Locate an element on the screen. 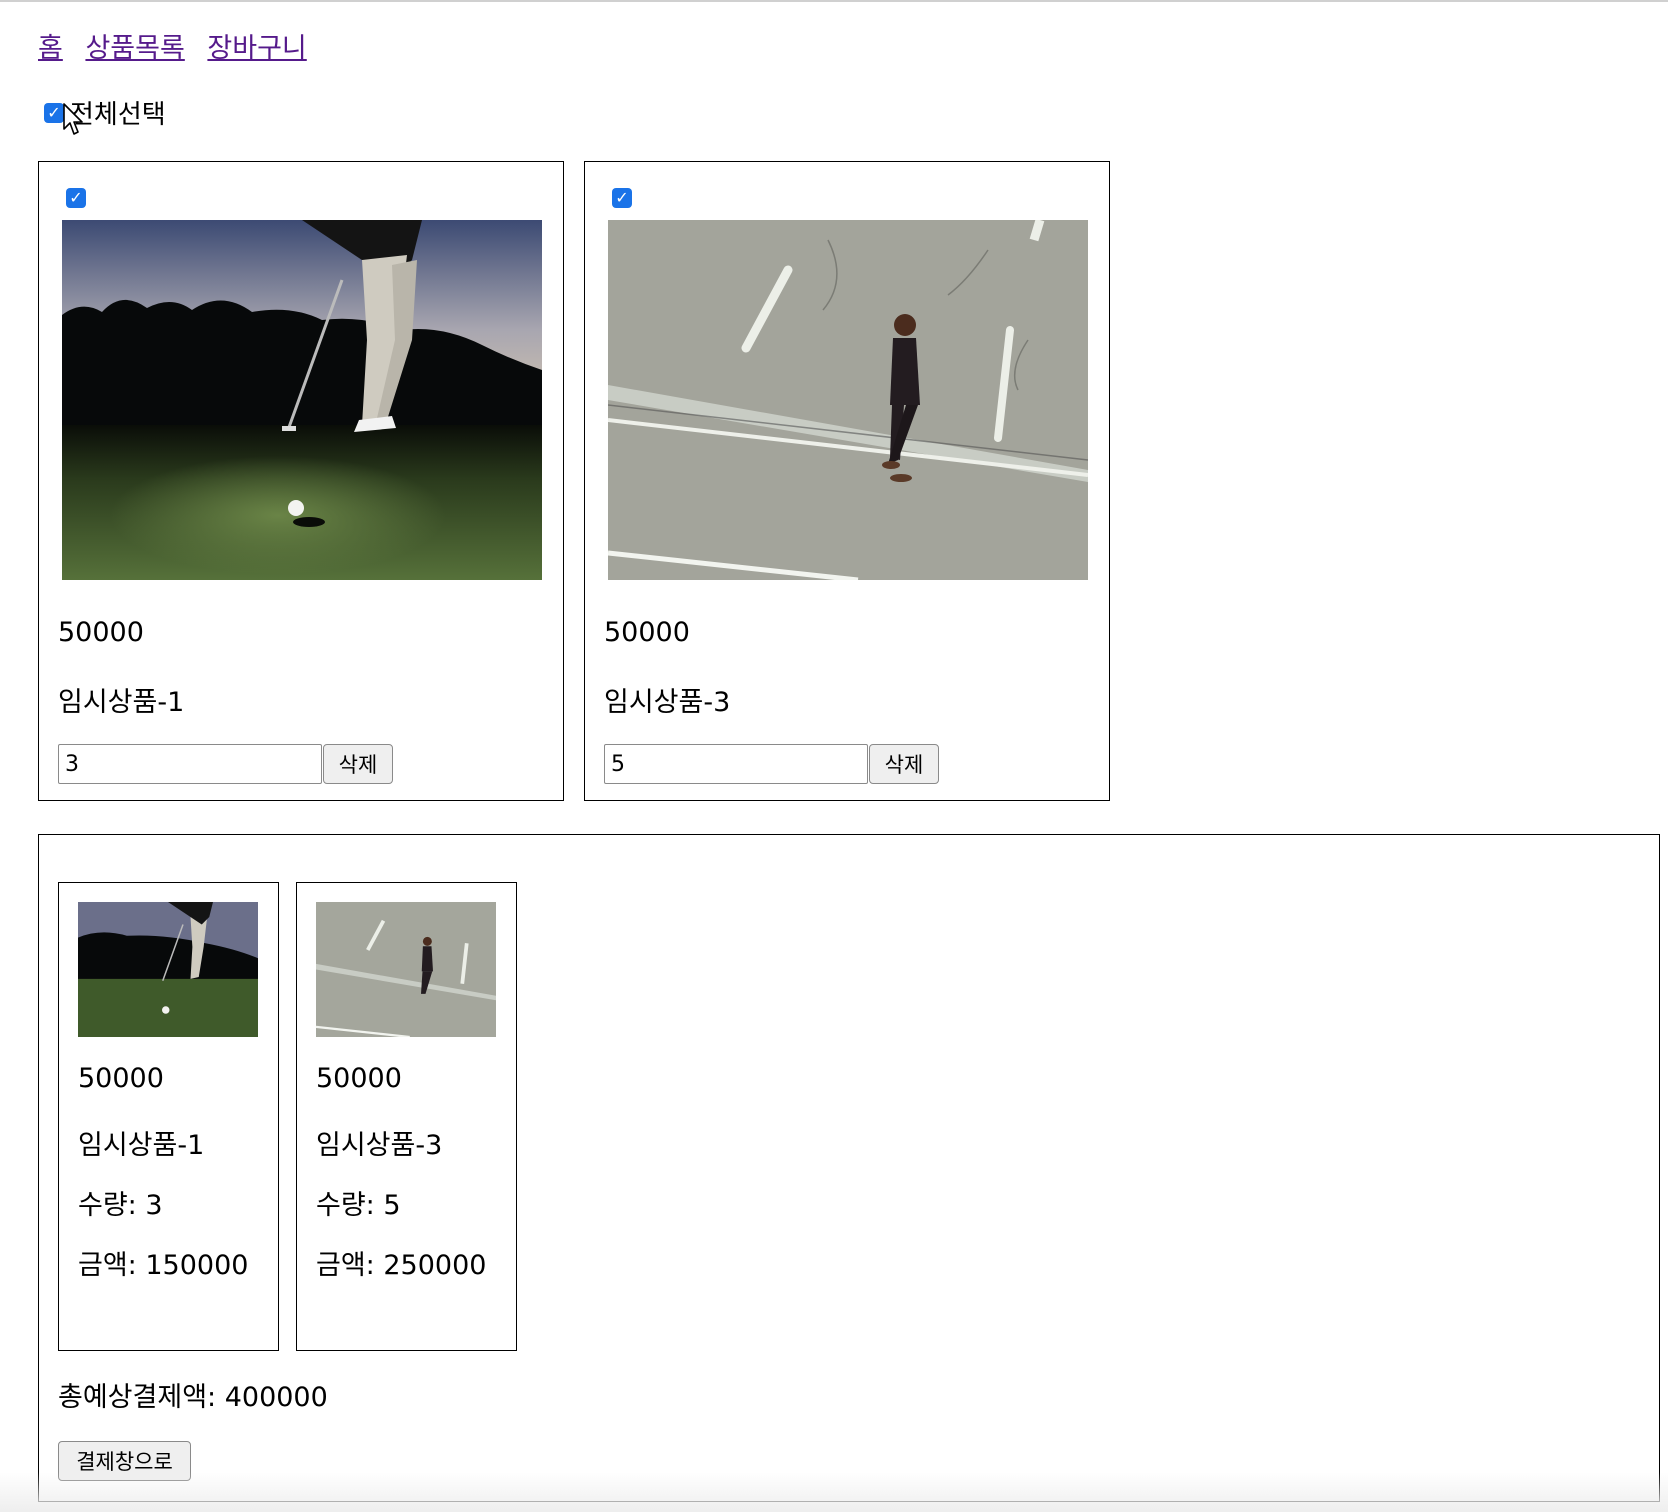 Image resolution: width=1668 pixels, height=1512 pixels. total-estimated-payment: 총예상결제액: 400000 is located at coordinates (193, 1397).